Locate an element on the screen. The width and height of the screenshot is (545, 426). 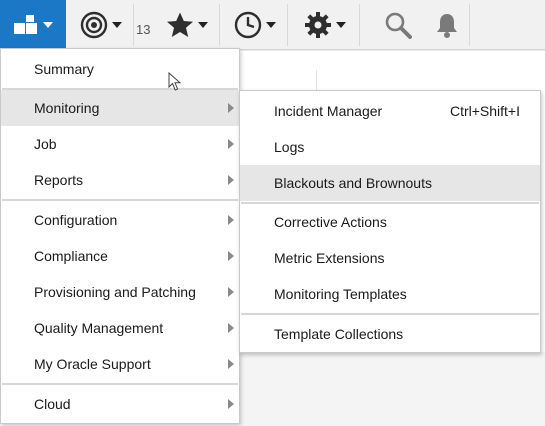
clock-icon is located at coordinates (247, 25).